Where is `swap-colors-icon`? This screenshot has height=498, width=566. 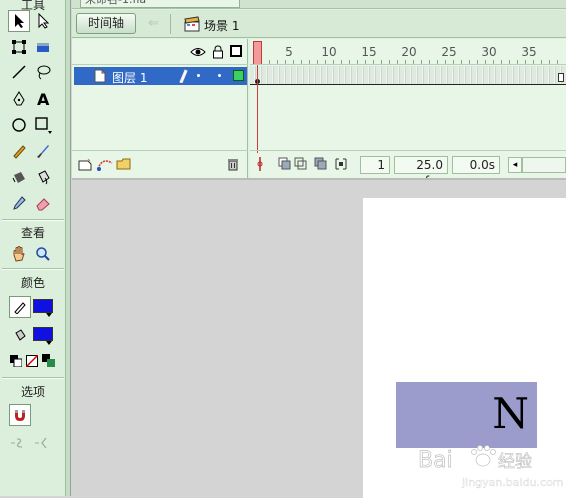 swap-colors-icon is located at coordinates (48, 360).